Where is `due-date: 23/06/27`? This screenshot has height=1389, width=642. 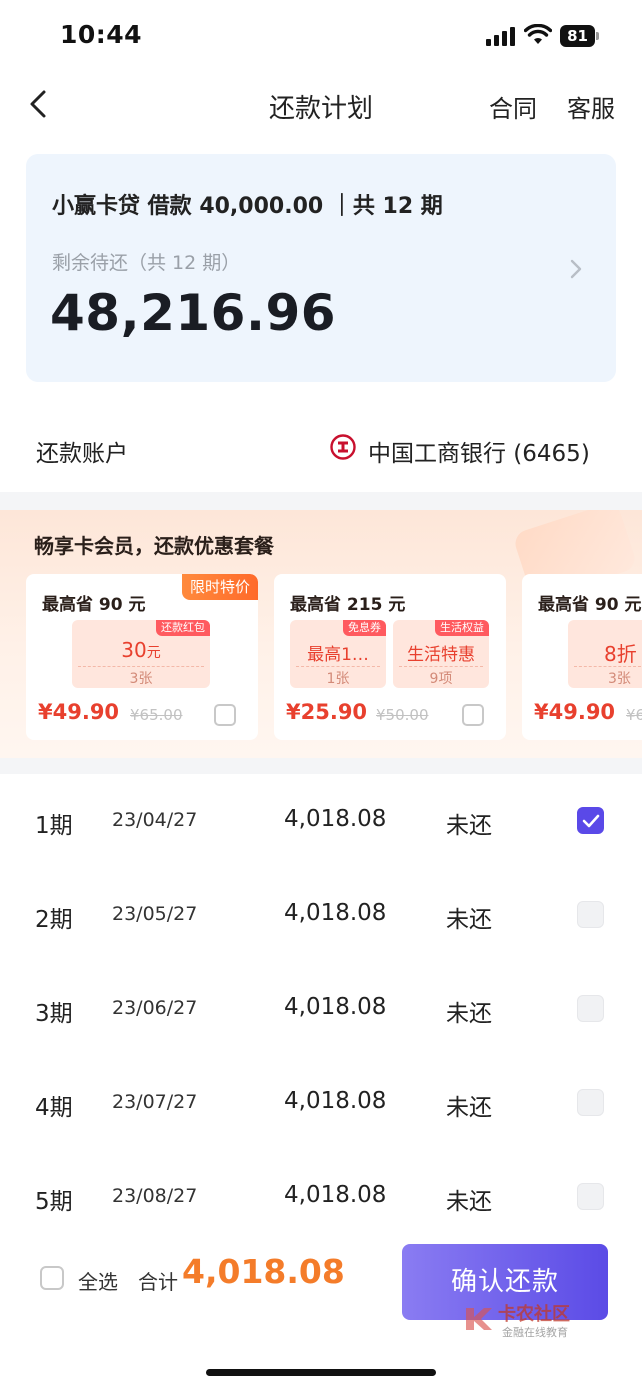 due-date: 23/06/27 is located at coordinates (155, 1008).